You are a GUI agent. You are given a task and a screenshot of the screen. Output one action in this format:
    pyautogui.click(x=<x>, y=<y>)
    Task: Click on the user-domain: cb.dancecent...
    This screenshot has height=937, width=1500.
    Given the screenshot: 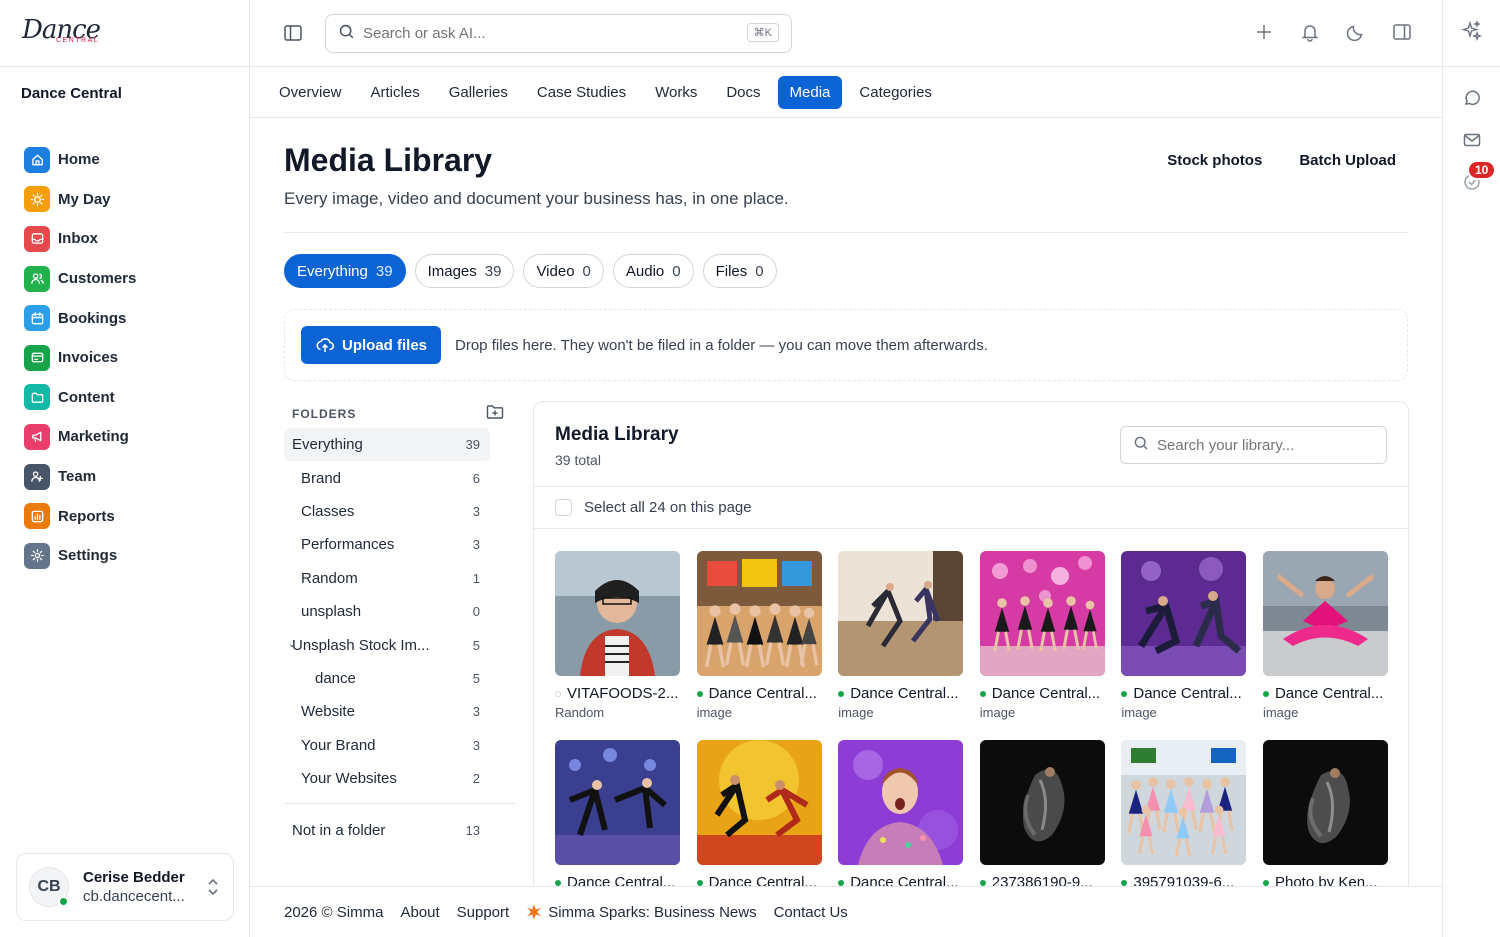 What is the action you would take?
    pyautogui.click(x=134, y=896)
    